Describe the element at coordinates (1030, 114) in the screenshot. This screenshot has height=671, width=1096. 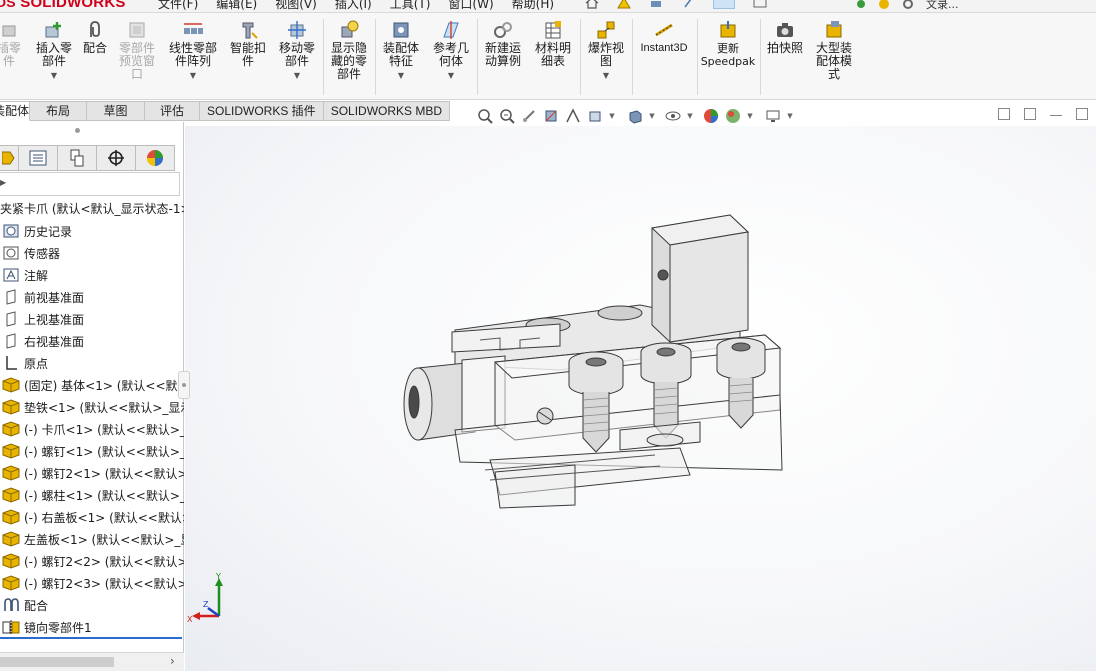
I see `viewport-next-icon` at that location.